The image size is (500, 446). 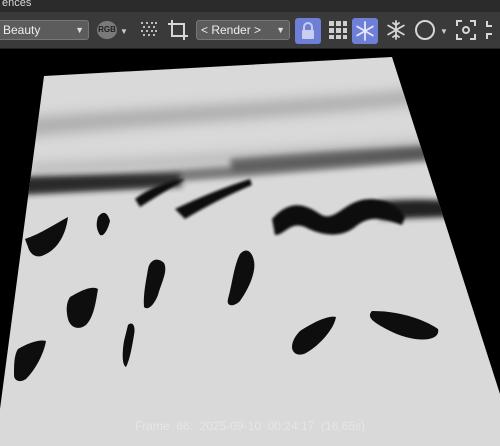 I want to click on snowflake-outline-icon, so click(x=396, y=30).